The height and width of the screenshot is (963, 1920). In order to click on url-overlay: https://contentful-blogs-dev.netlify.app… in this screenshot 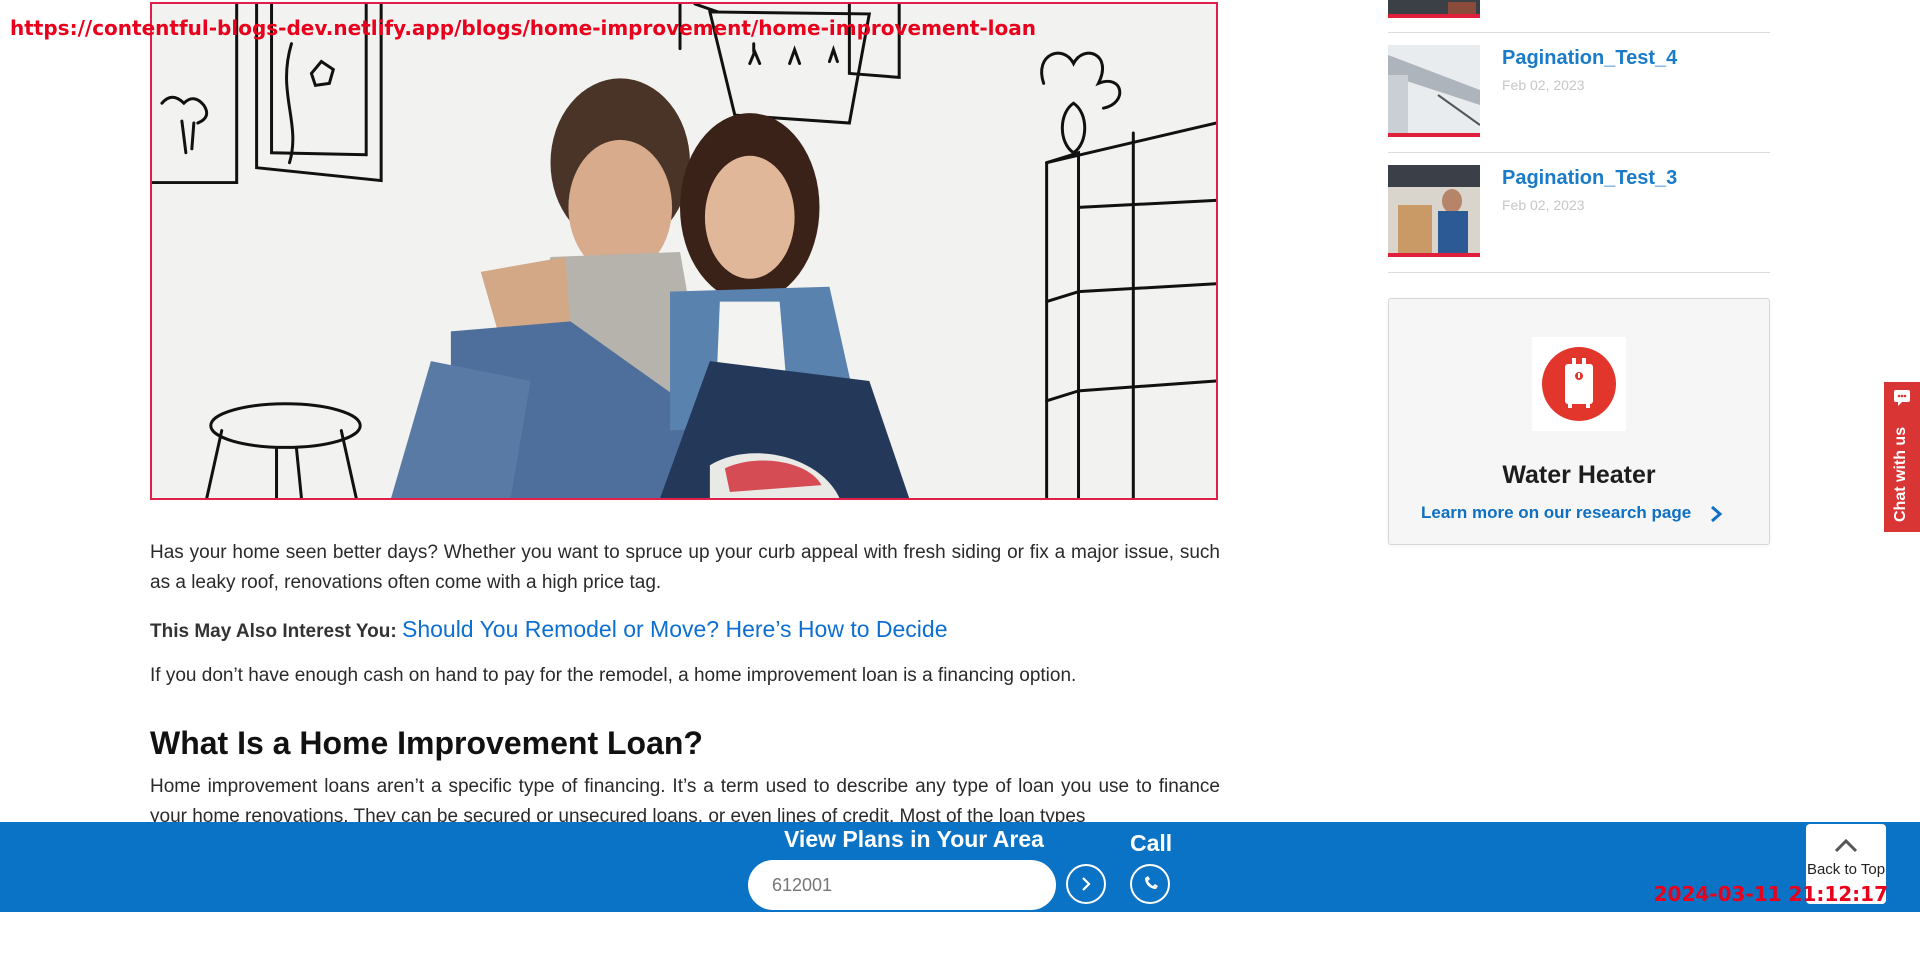, I will do `click(523, 28)`.